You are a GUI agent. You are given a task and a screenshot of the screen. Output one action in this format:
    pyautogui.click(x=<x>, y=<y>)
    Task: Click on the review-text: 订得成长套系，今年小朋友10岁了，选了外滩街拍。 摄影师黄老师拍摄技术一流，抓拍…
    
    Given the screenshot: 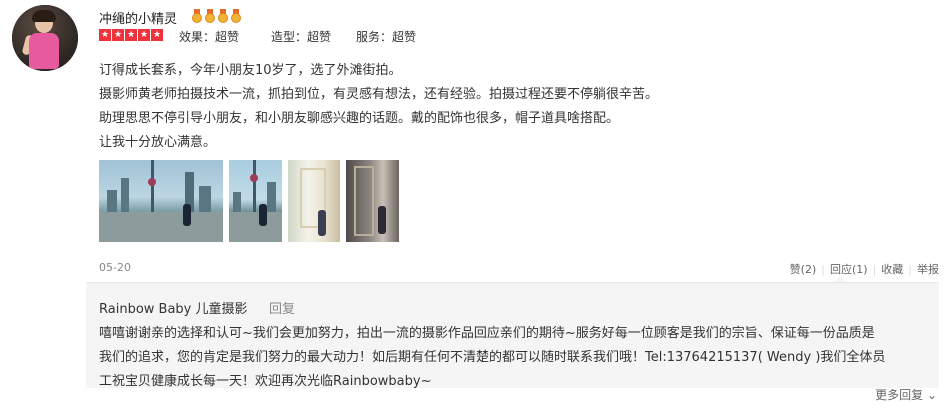 What is the action you would take?
    pyautogui.click(x=378, y=107)
    